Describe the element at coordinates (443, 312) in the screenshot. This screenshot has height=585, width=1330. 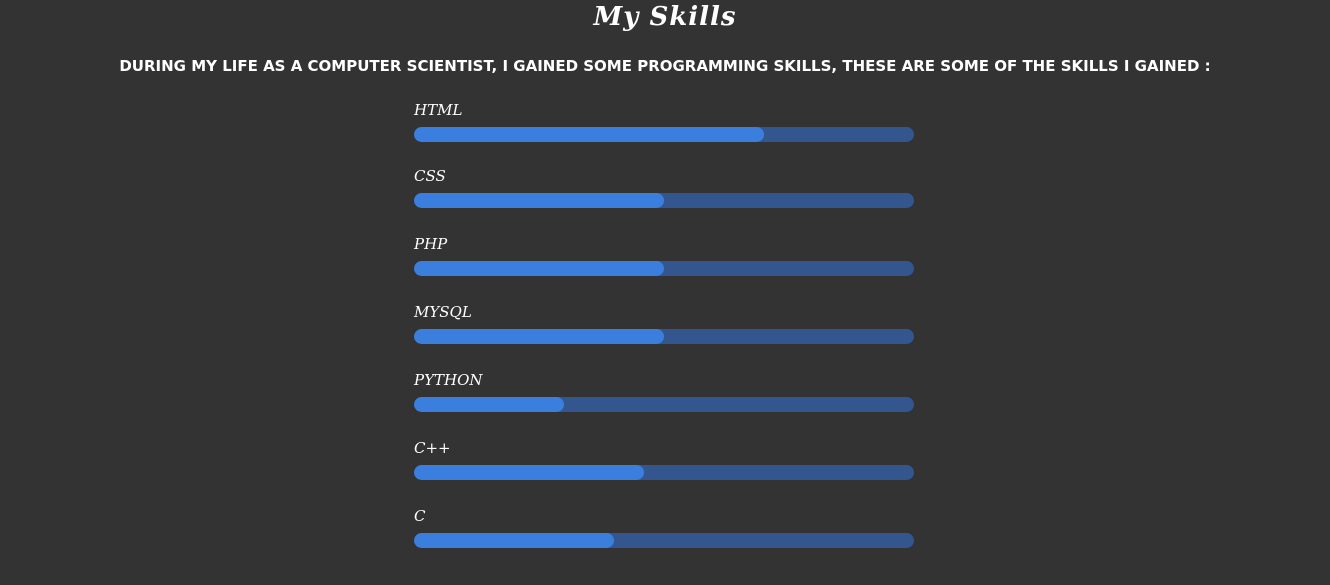
I see `skill-label: MYSQL` at that location.